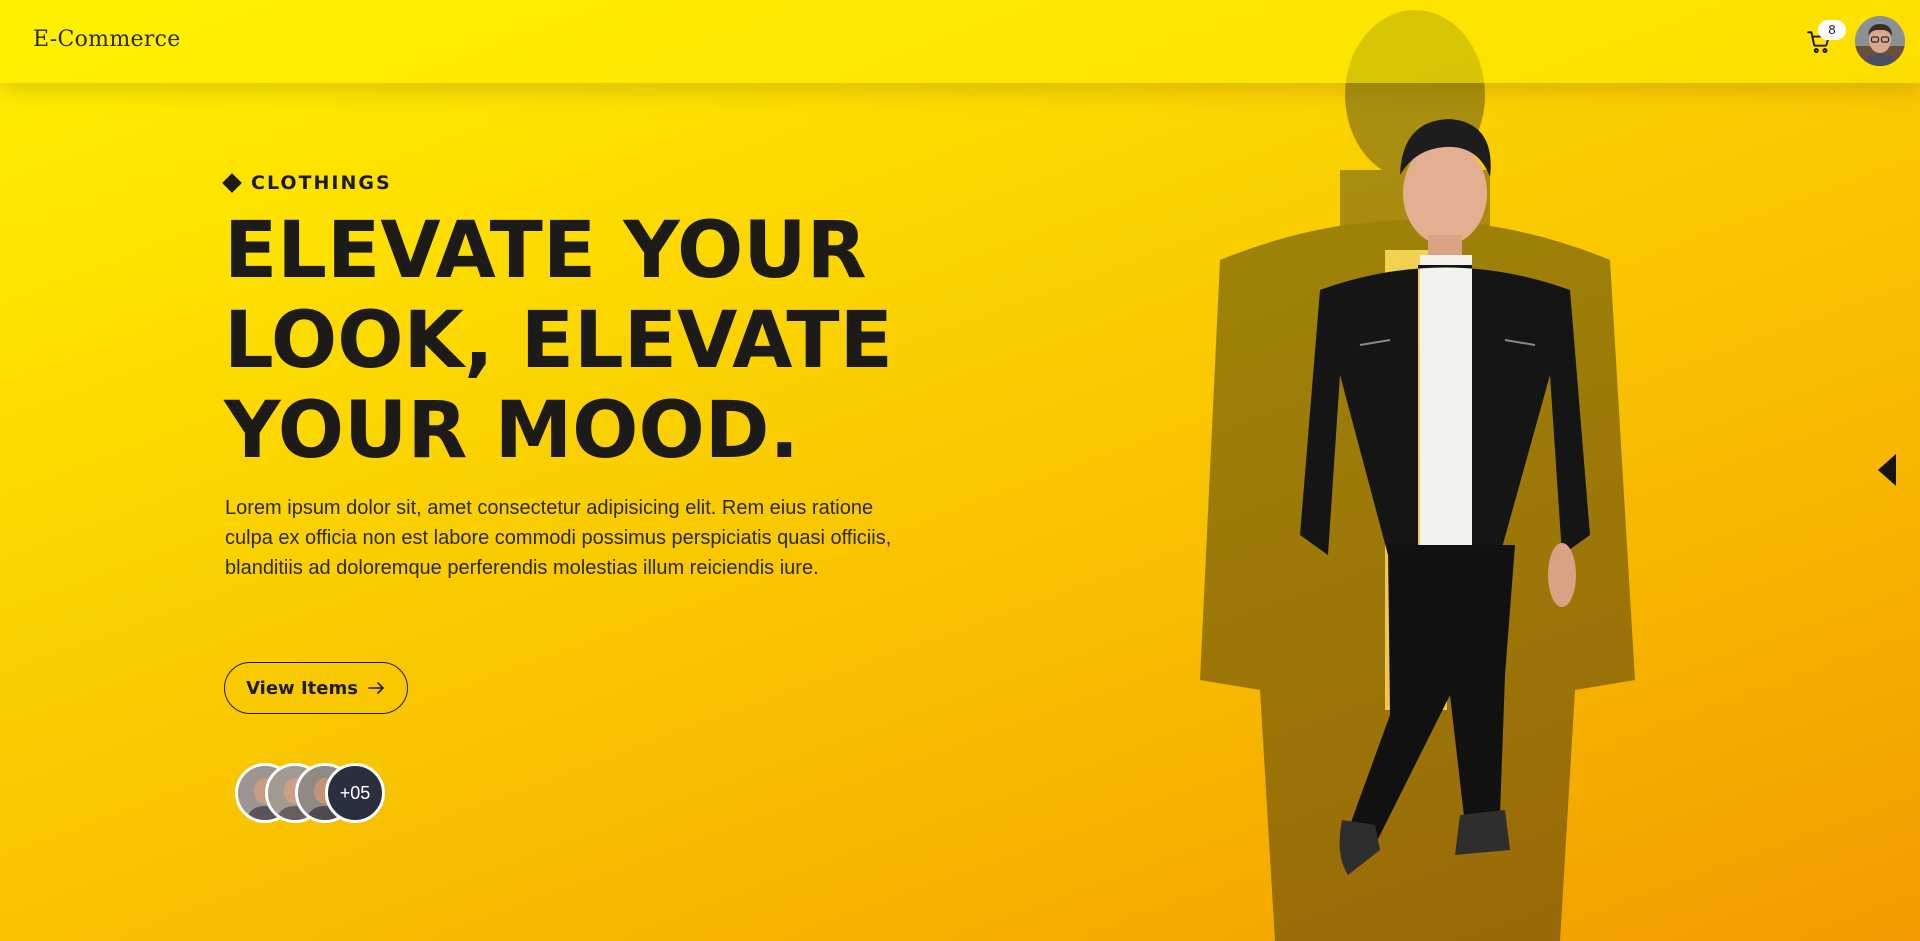 The height and width of the screenshot is (941, 1920). I want to click on category-text: CLOTHINGS, so click(321, 183).